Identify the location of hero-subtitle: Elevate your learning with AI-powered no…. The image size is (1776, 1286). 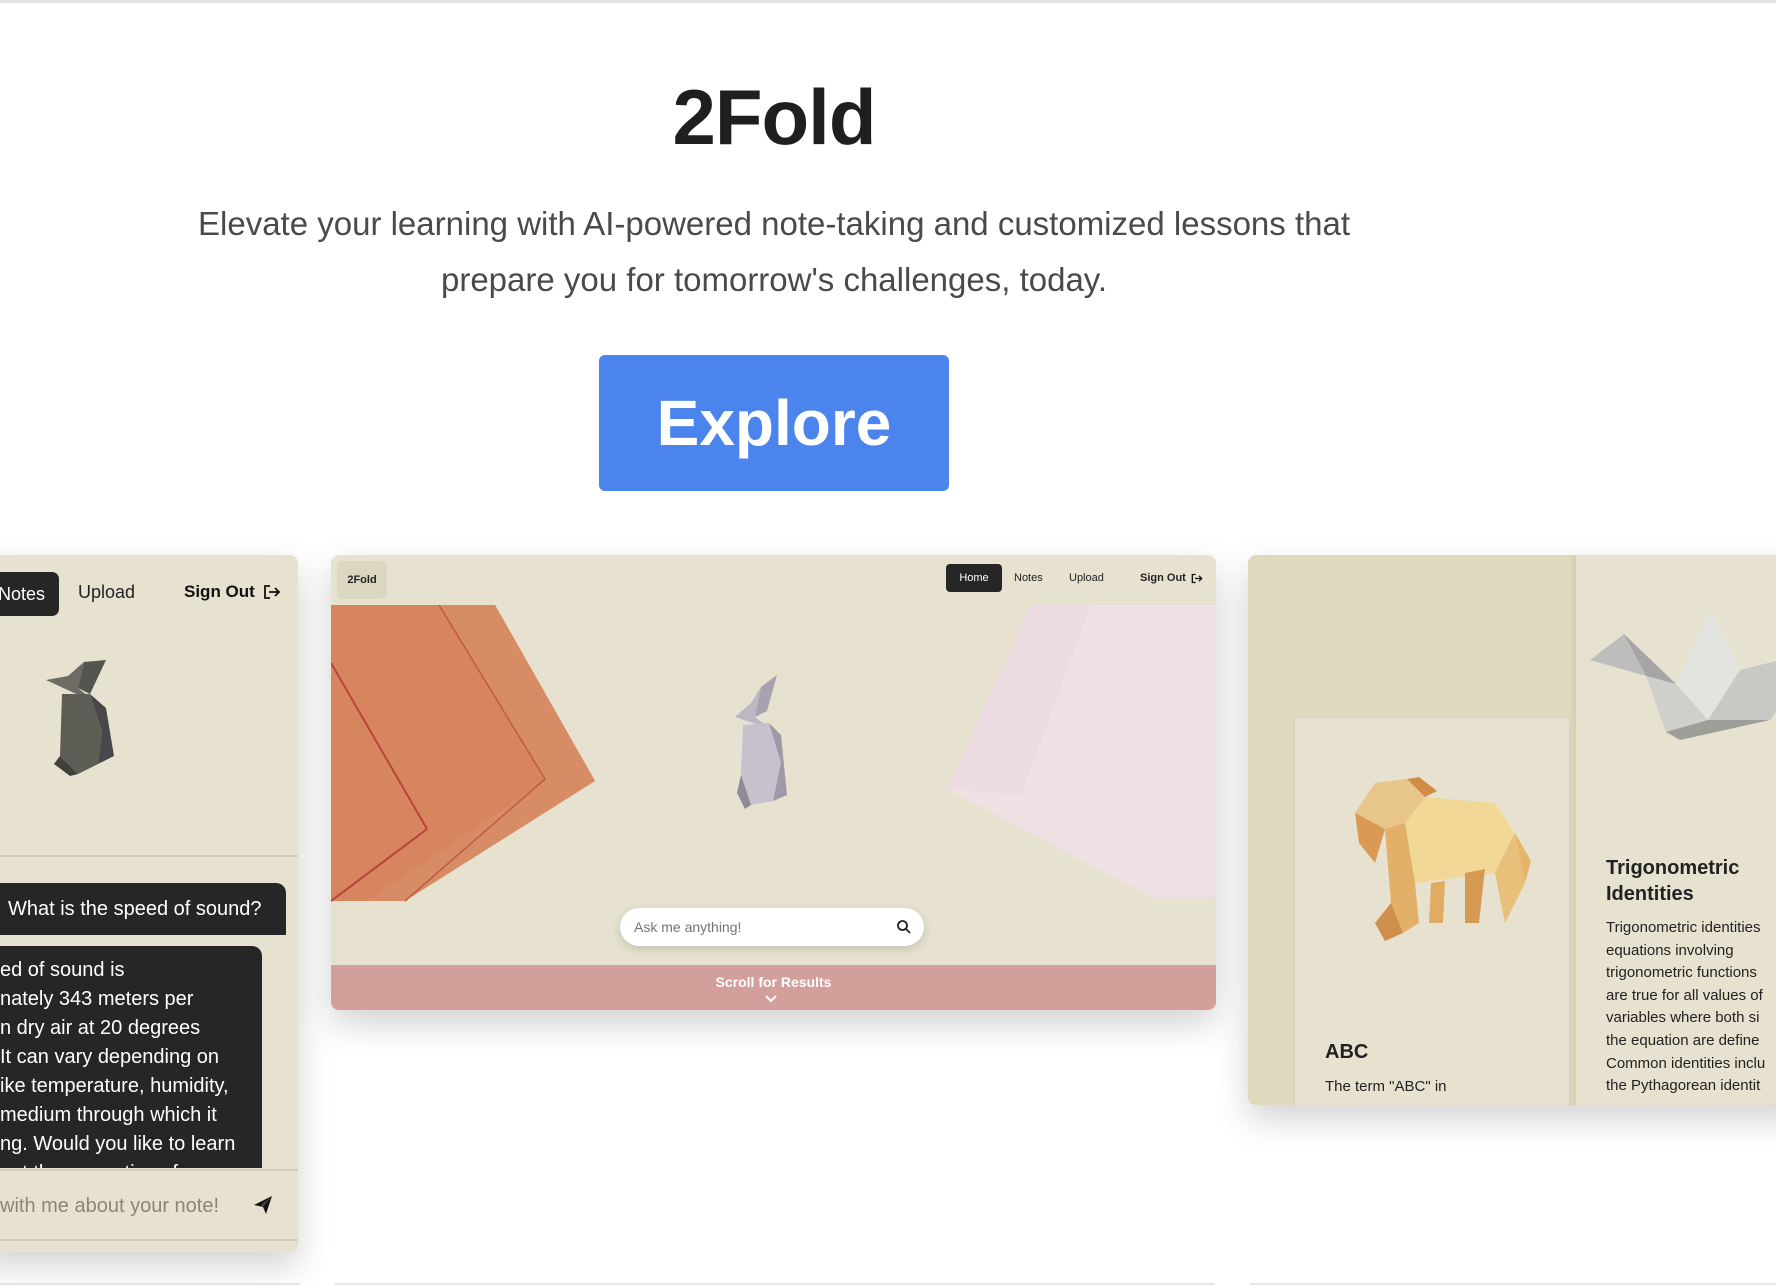
(774, 252).